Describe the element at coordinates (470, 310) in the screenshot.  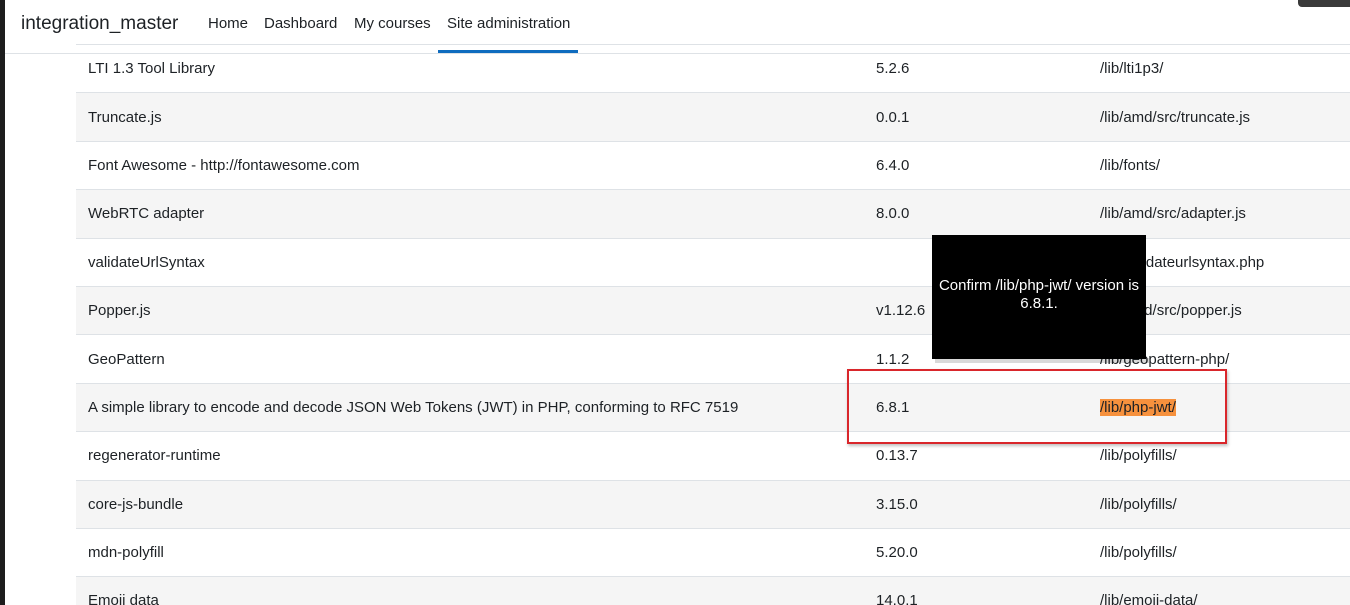
I see `library-name: Popper.js` at that location.